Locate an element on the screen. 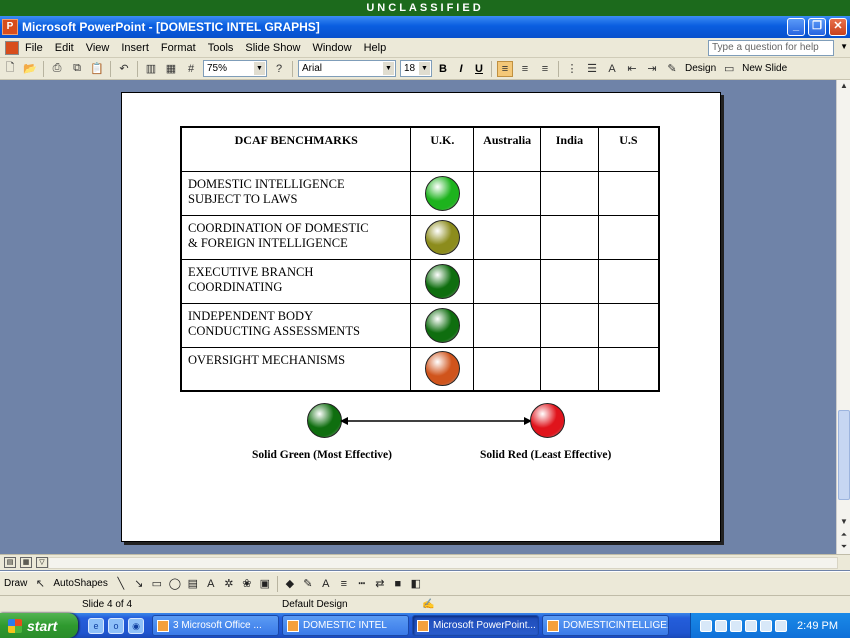 The image size is (850, 638). 3d-icon: ◧ is located at coordinates (416, 584).